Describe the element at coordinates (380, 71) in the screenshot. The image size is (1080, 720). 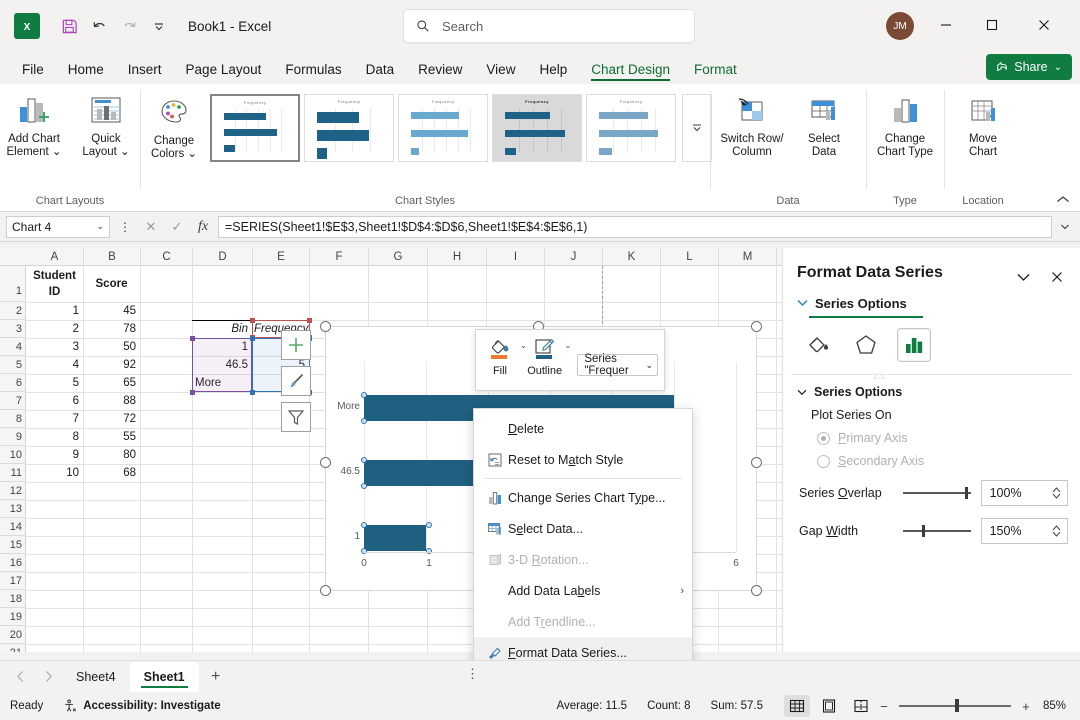
I see `tab-data: Data` at that location.